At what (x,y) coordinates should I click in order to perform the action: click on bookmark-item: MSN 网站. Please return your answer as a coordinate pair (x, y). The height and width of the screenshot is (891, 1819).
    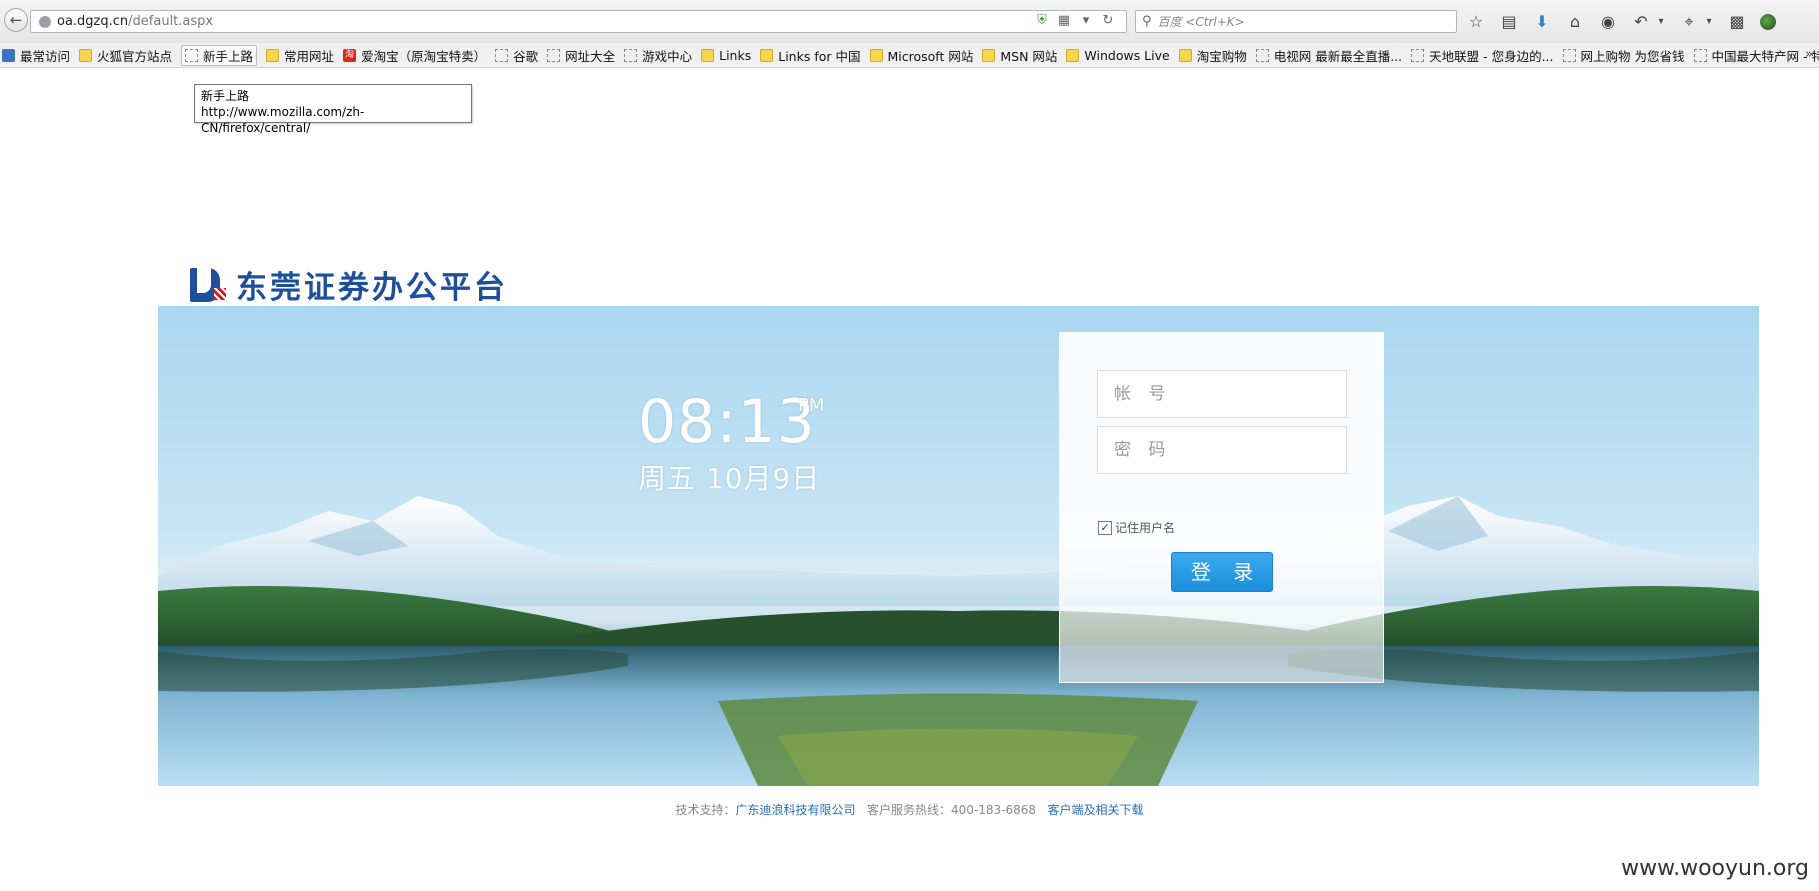
    Looking at the image, I should click on (1019, 55).